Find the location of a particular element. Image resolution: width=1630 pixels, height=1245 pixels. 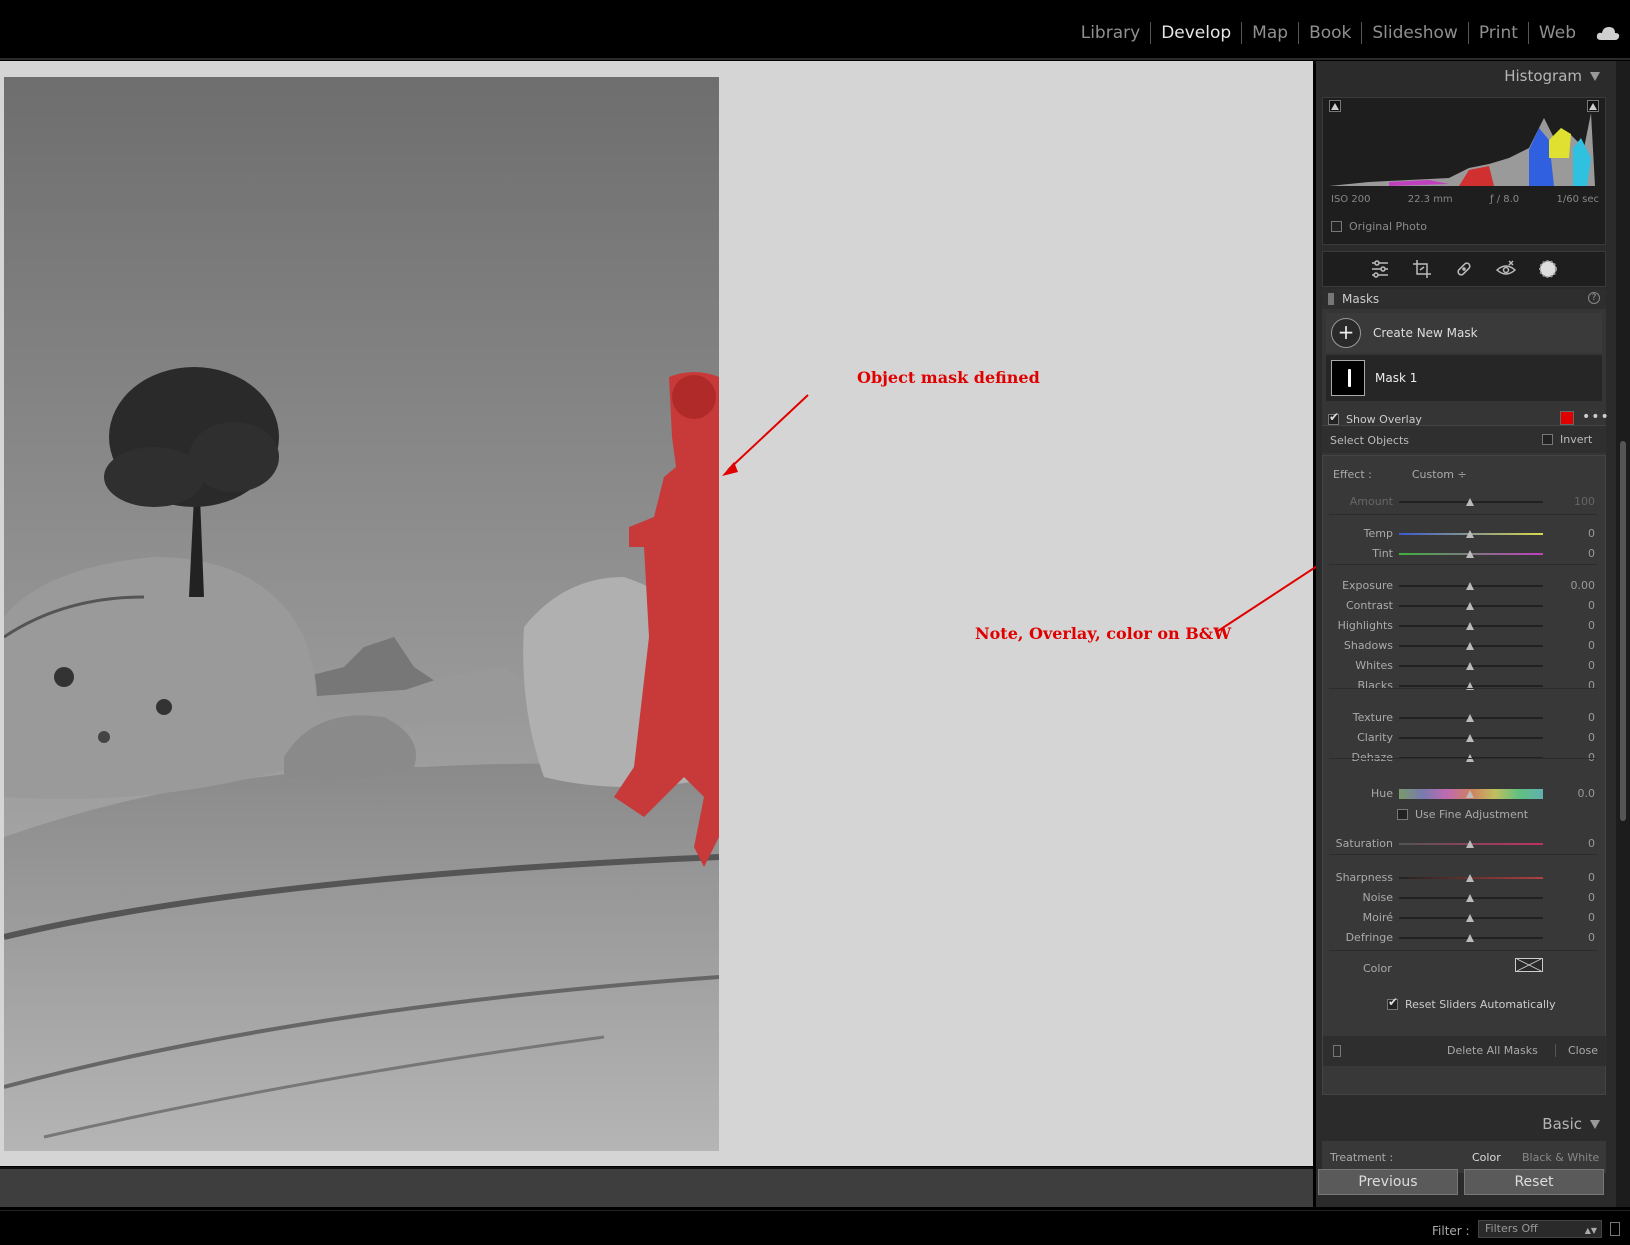

module-develop: Develop is located at coordinates (1195, 33).